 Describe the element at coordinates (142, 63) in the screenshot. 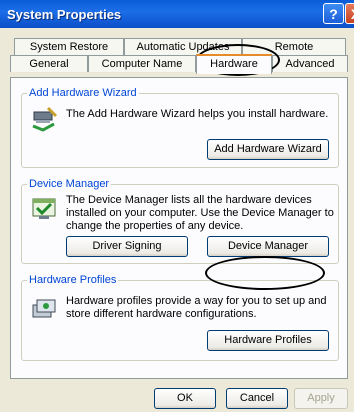

I see `tab-computer-name: Computer Name` at that location.